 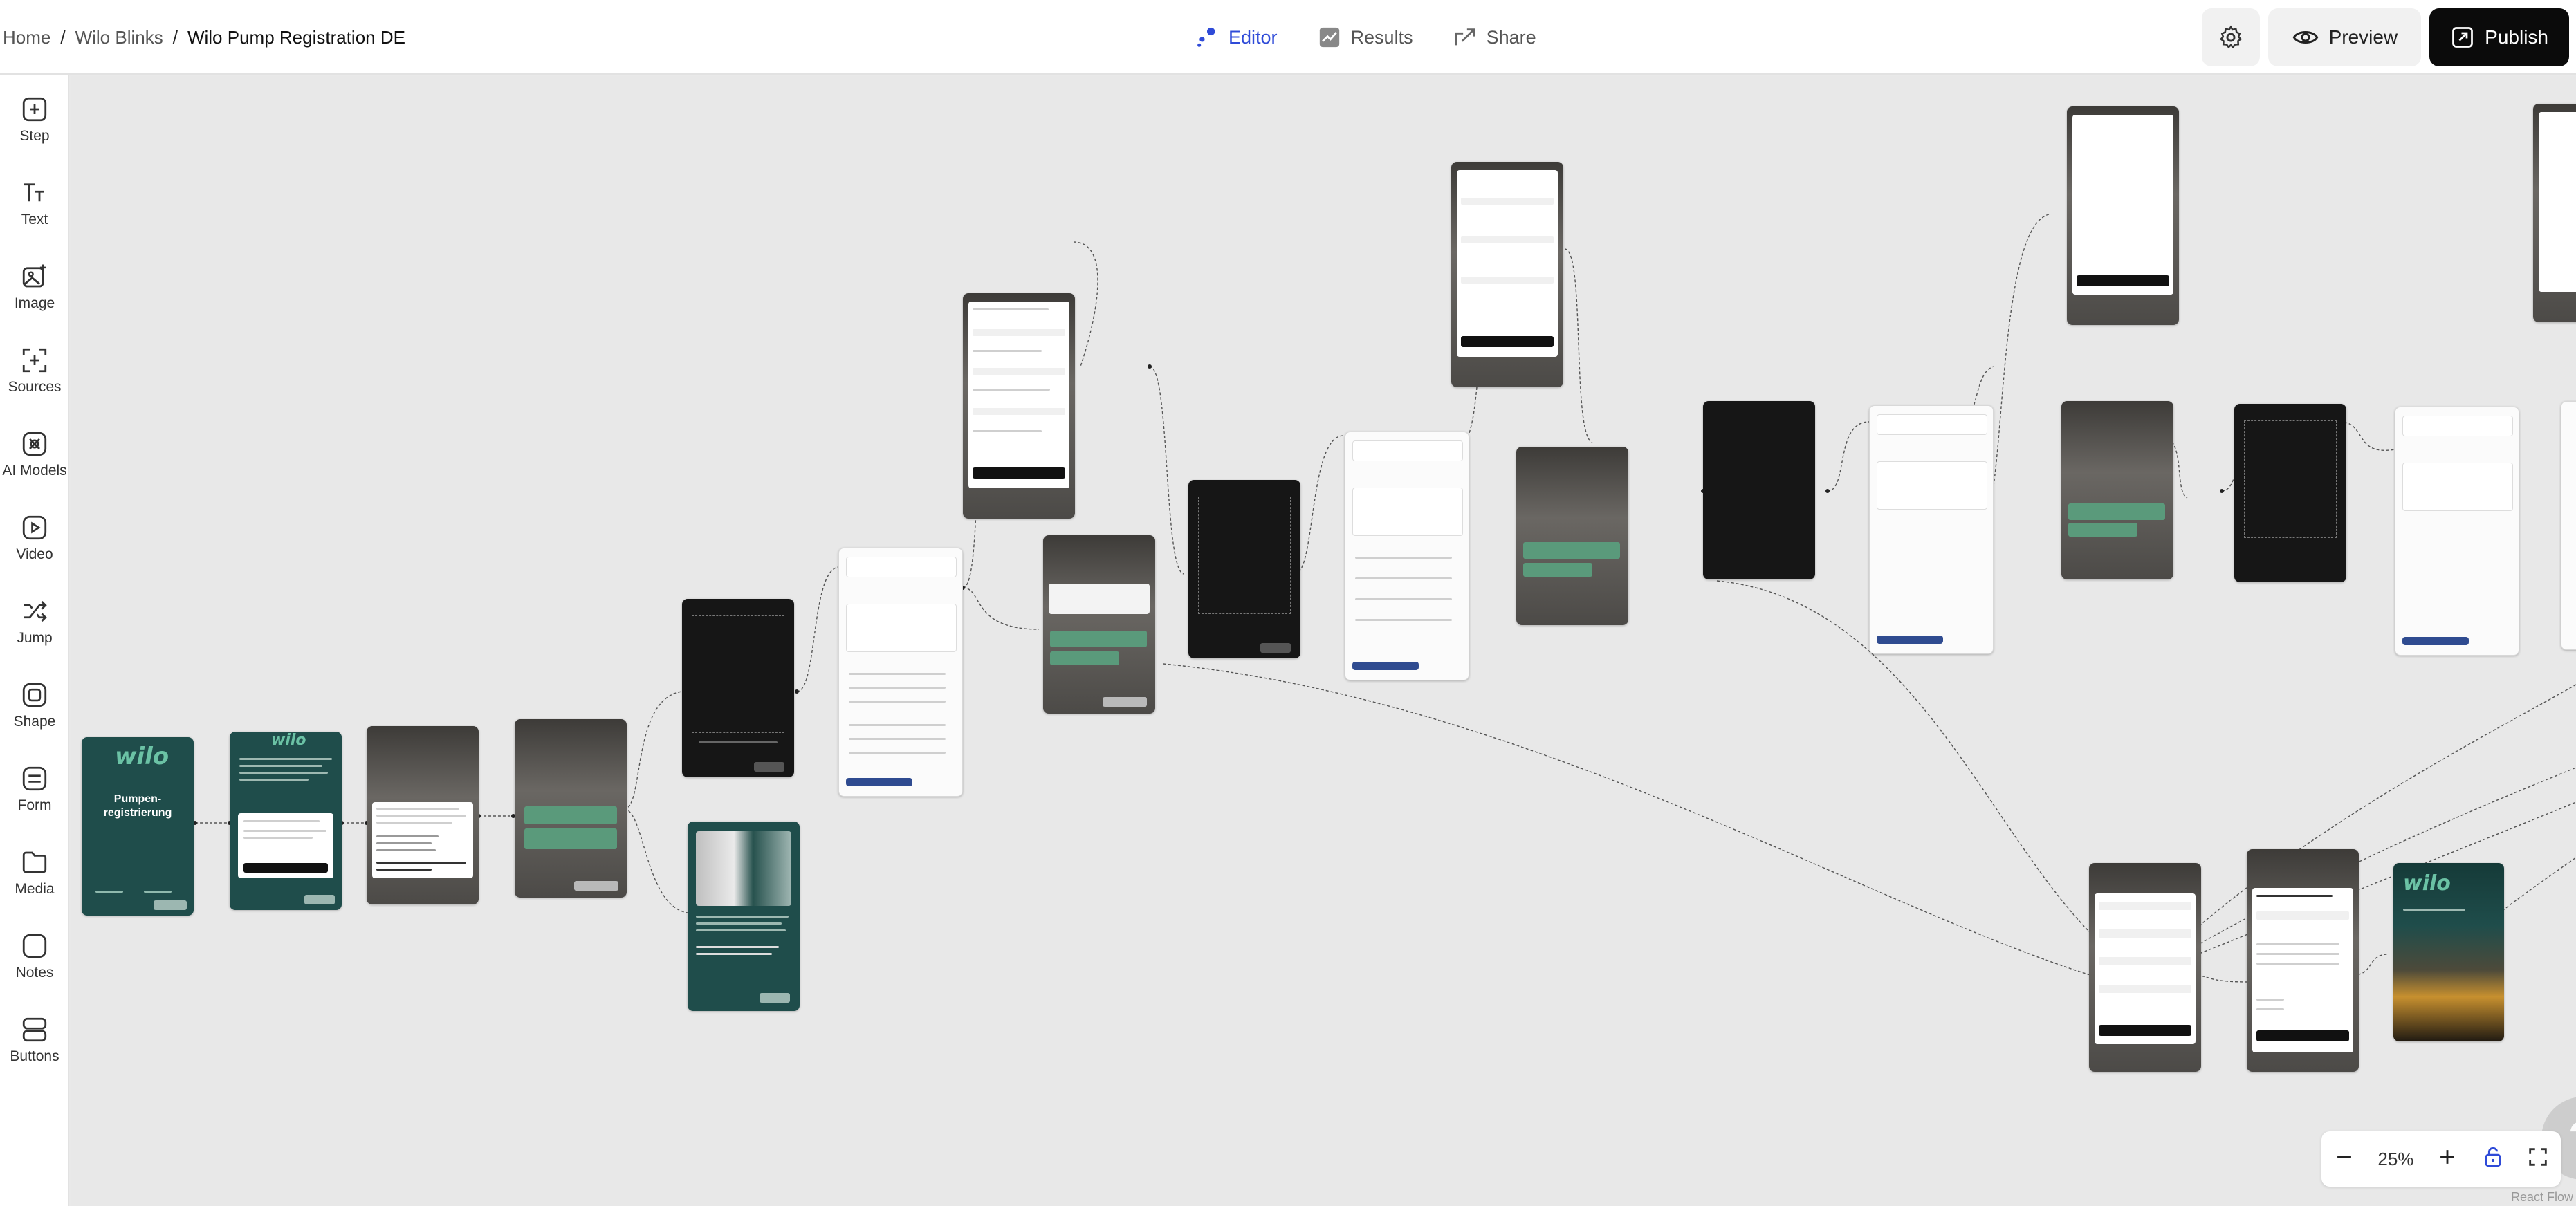 I want to click on tool-media: Media, so click(x=34, y=873).